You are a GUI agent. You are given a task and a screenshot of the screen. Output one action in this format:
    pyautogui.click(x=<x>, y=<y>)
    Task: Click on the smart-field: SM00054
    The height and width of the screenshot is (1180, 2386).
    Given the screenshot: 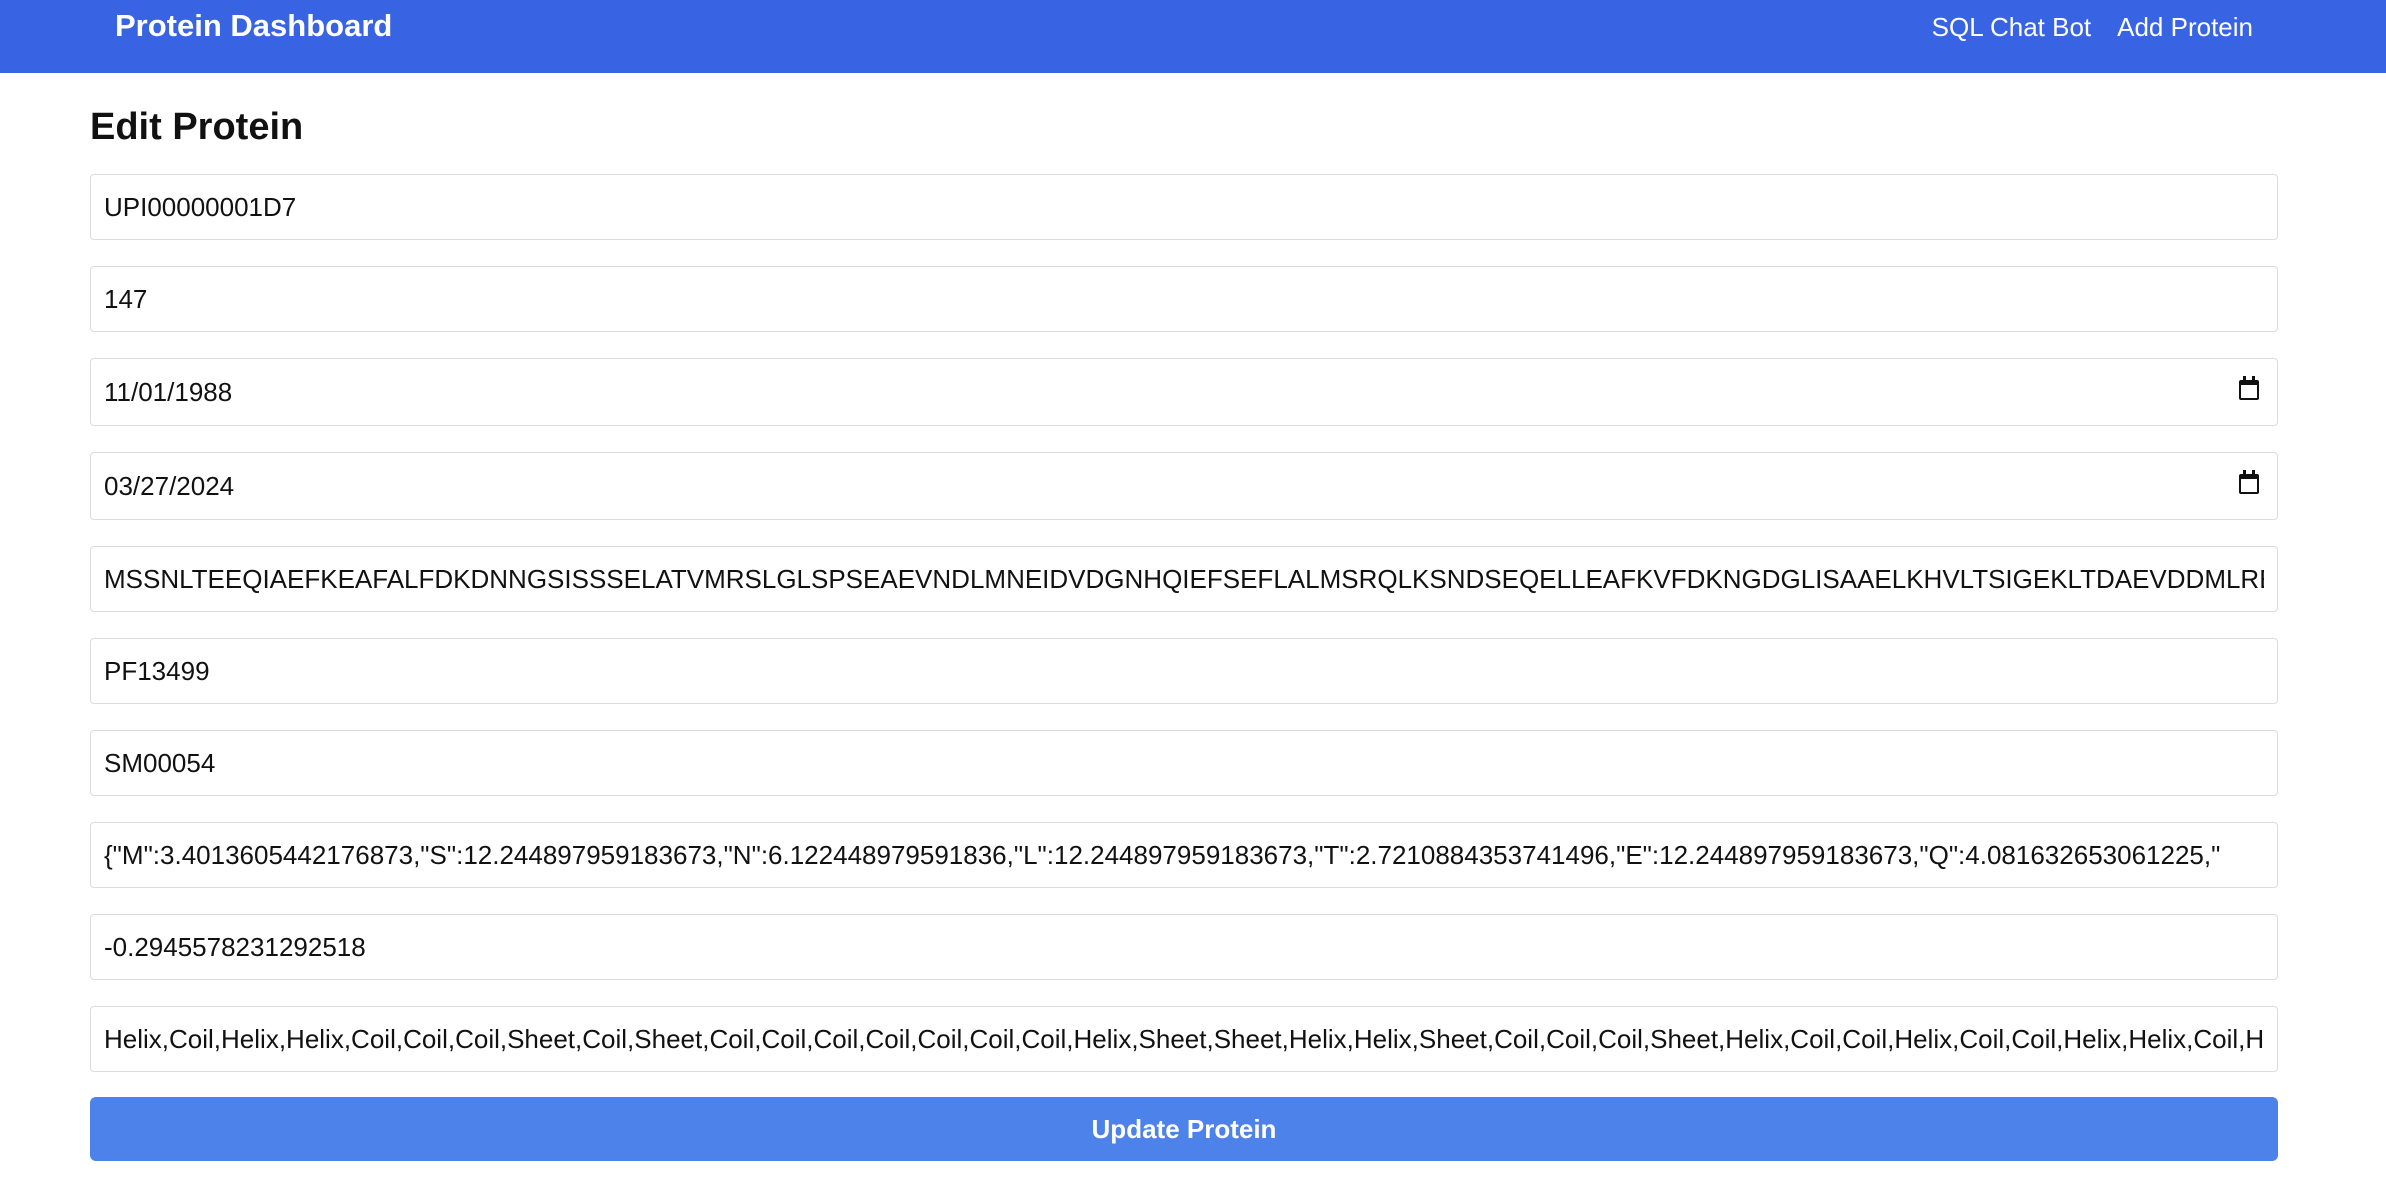 What is the action you would take?
    pyautogui.click(x=1184, y=763)
    